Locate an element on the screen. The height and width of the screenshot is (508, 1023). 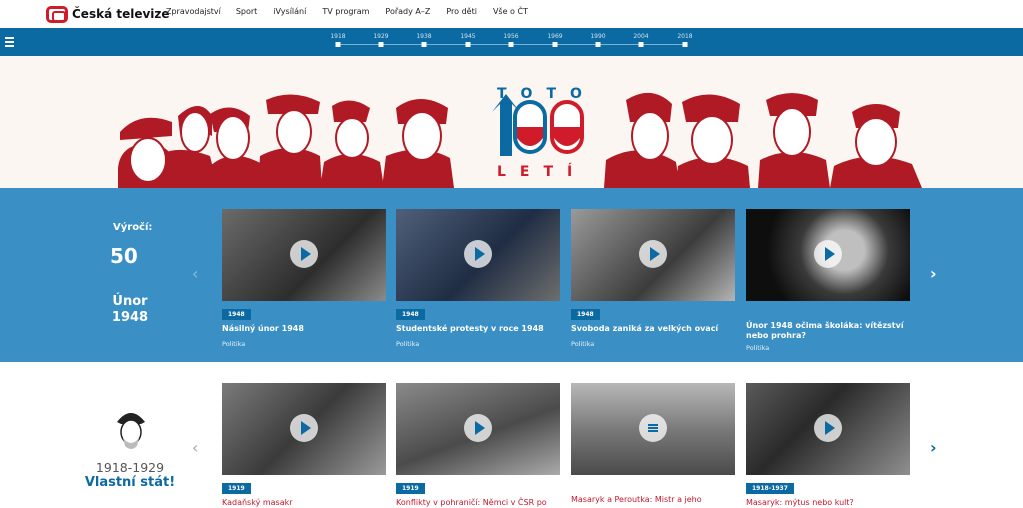
ct-logo-icon is located at coordinates (57, 14).